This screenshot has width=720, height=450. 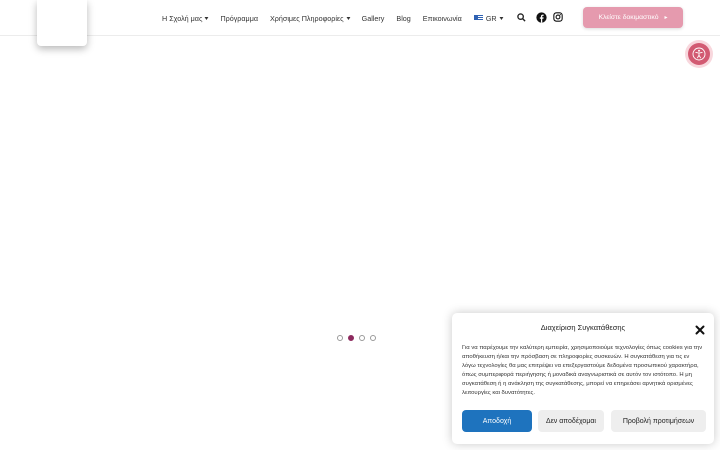 I want to click on nav-item-label: Πρόγραμμα, so click(x=239, y=18).